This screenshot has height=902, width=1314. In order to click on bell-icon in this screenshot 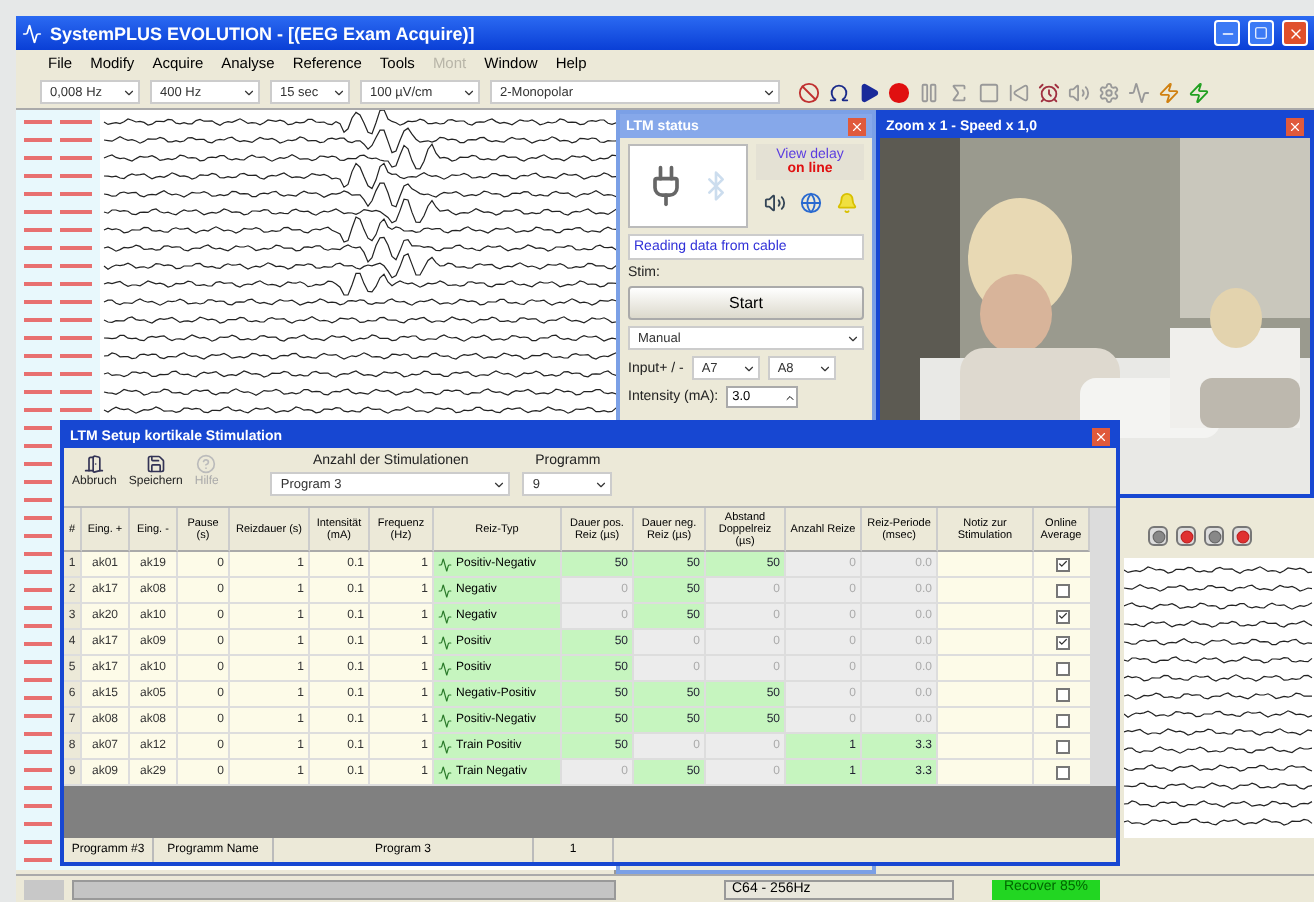, I will do `click(846, 203)`.